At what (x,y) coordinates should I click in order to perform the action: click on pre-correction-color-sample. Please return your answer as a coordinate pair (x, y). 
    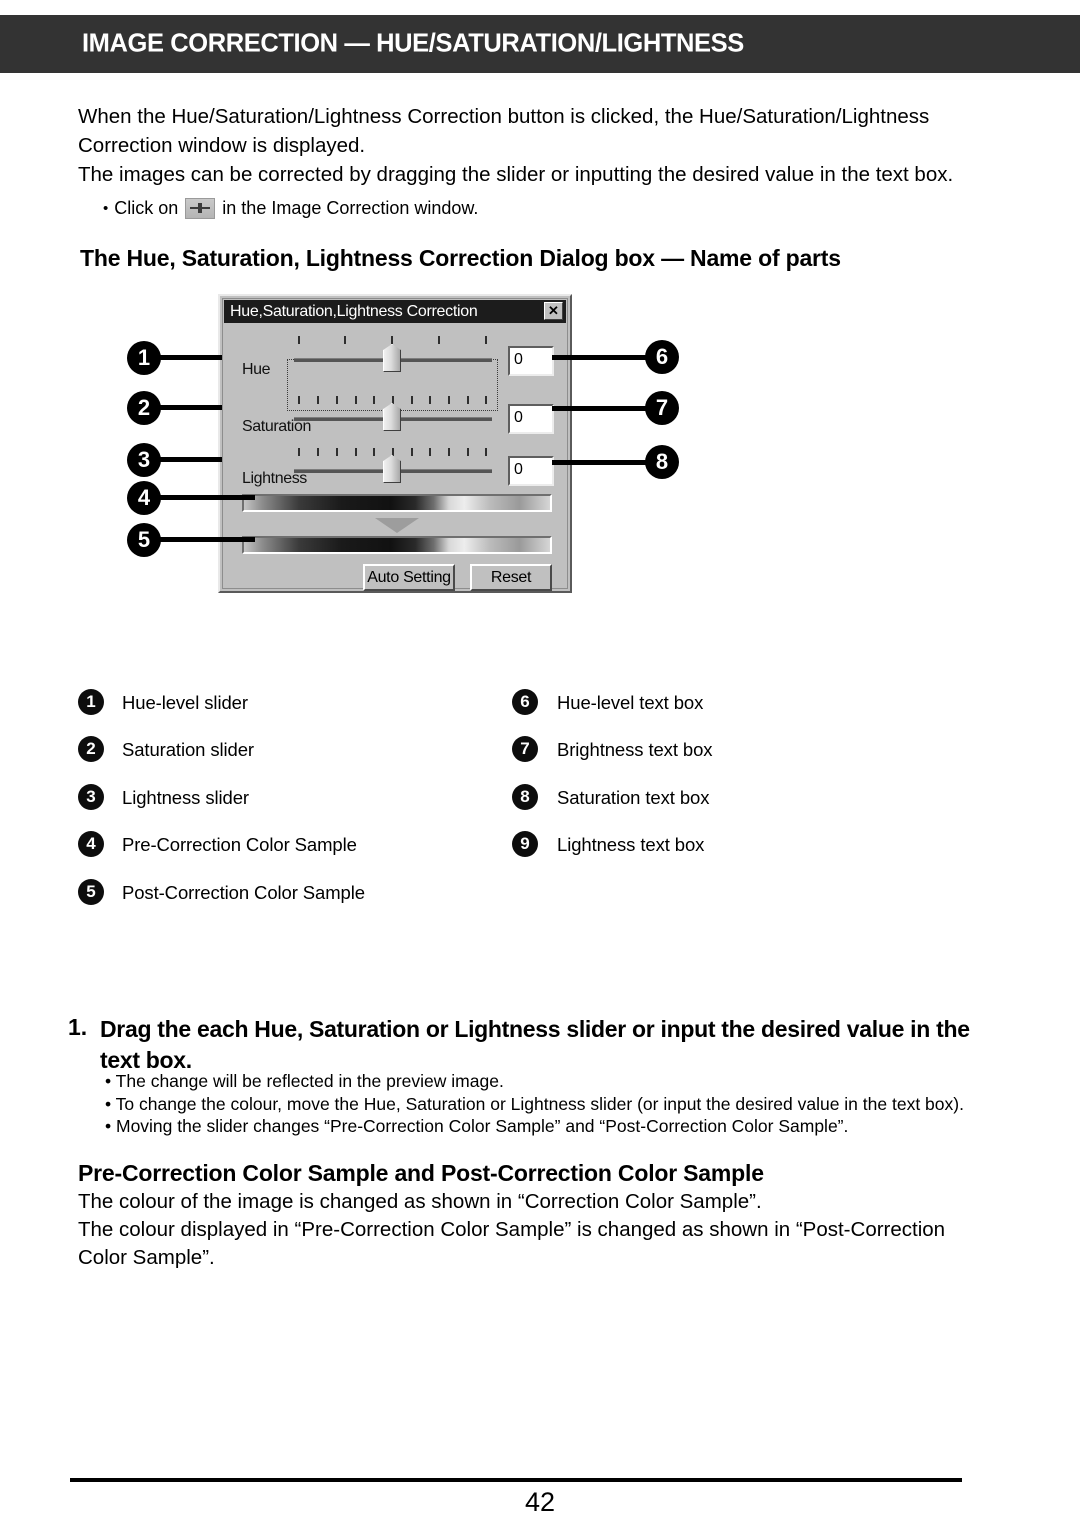
    Looking at the image, I should click on (397, 503).